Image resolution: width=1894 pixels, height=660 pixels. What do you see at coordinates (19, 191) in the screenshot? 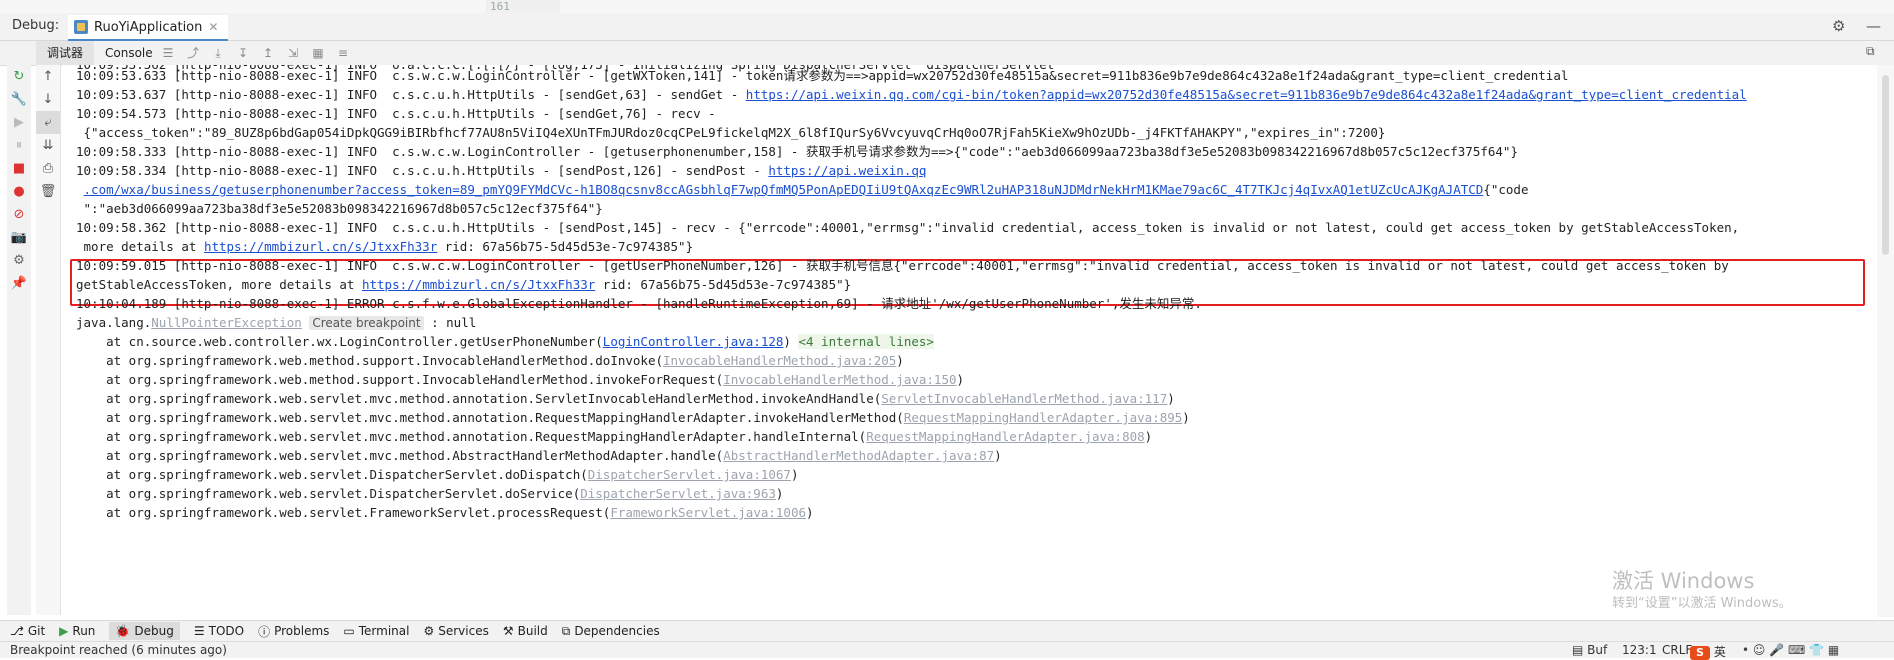
I see `view-breakpoints-icon: ●` at bounding box center [19, 191].